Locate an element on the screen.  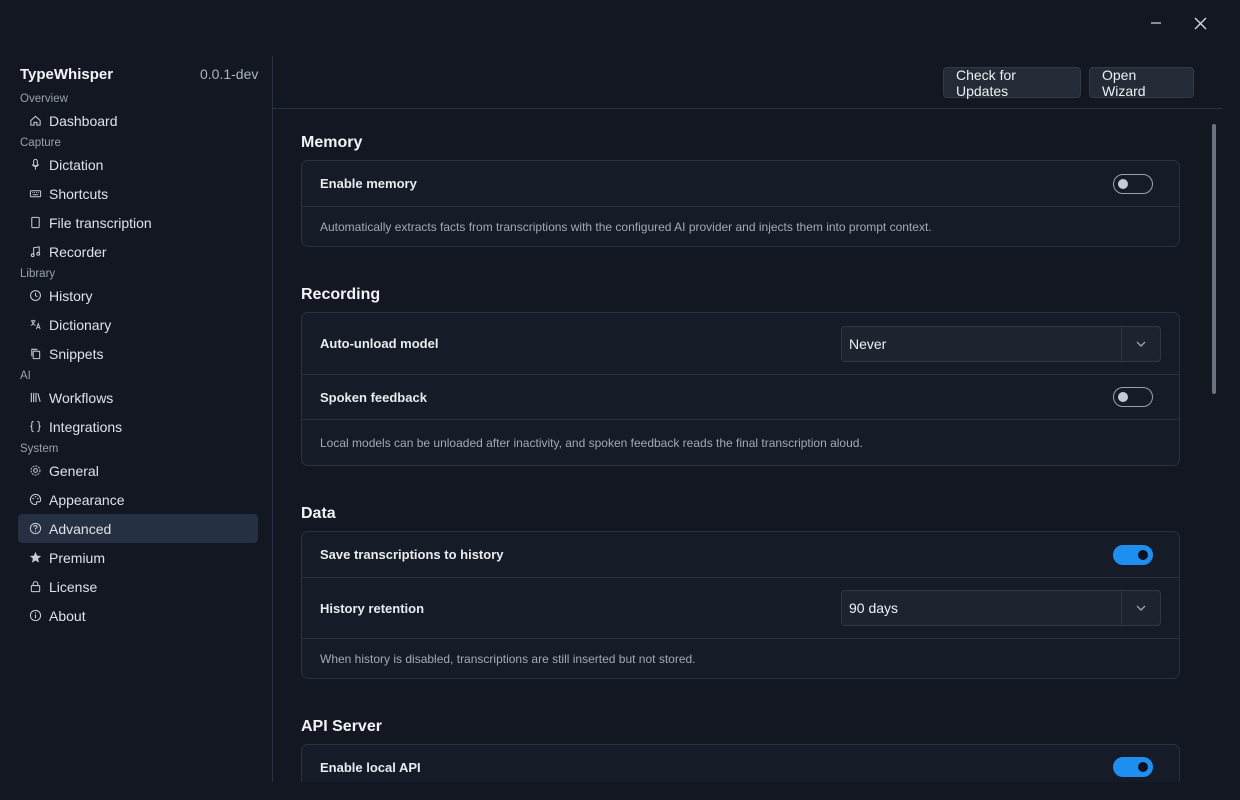
file-icon is located at coordinates (35, 223).